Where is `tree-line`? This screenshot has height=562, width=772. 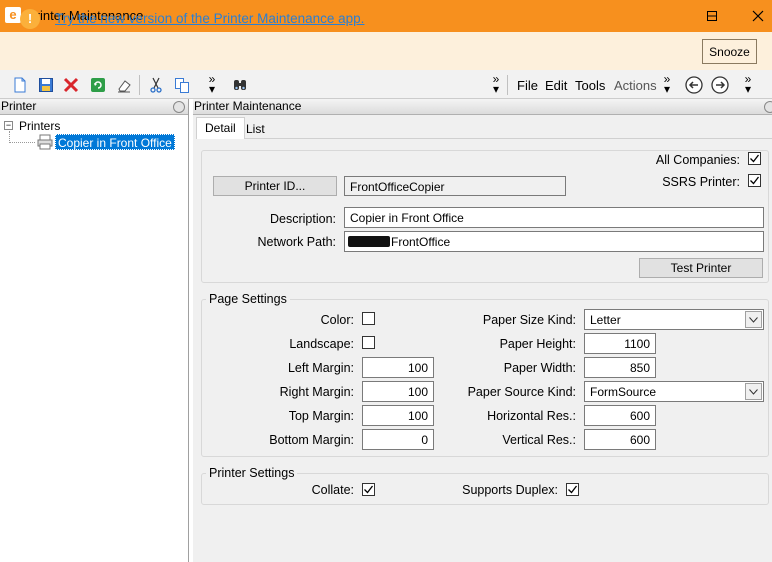 tree-line is located at coordinates (22, 142).